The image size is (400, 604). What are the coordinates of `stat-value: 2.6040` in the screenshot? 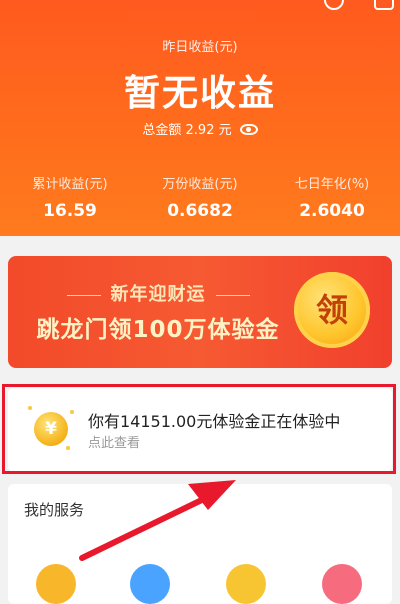 It's located at (332, 211).